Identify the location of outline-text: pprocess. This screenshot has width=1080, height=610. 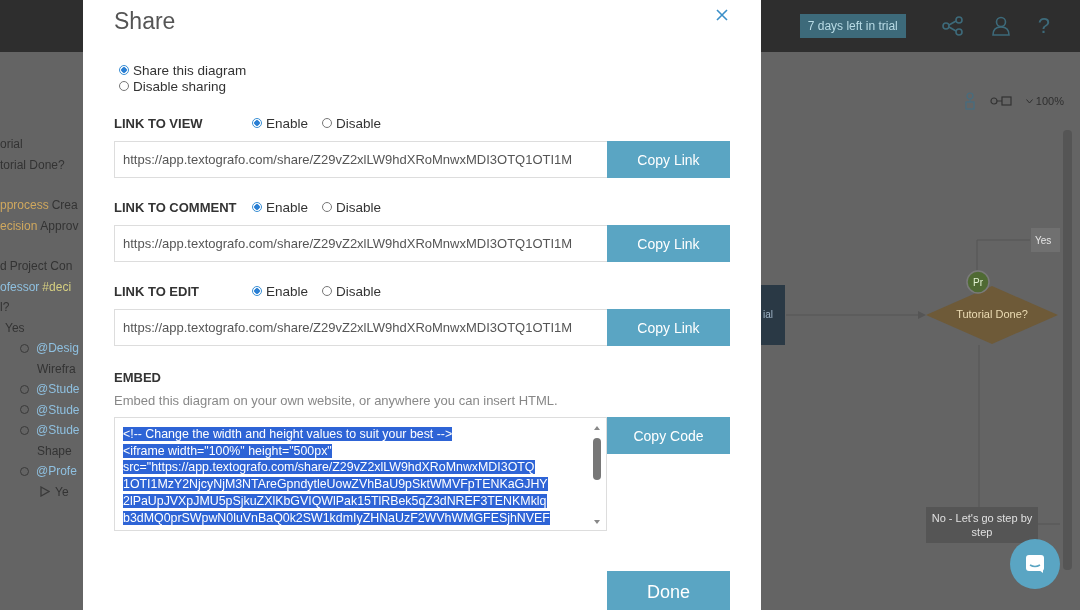
(24, 205).